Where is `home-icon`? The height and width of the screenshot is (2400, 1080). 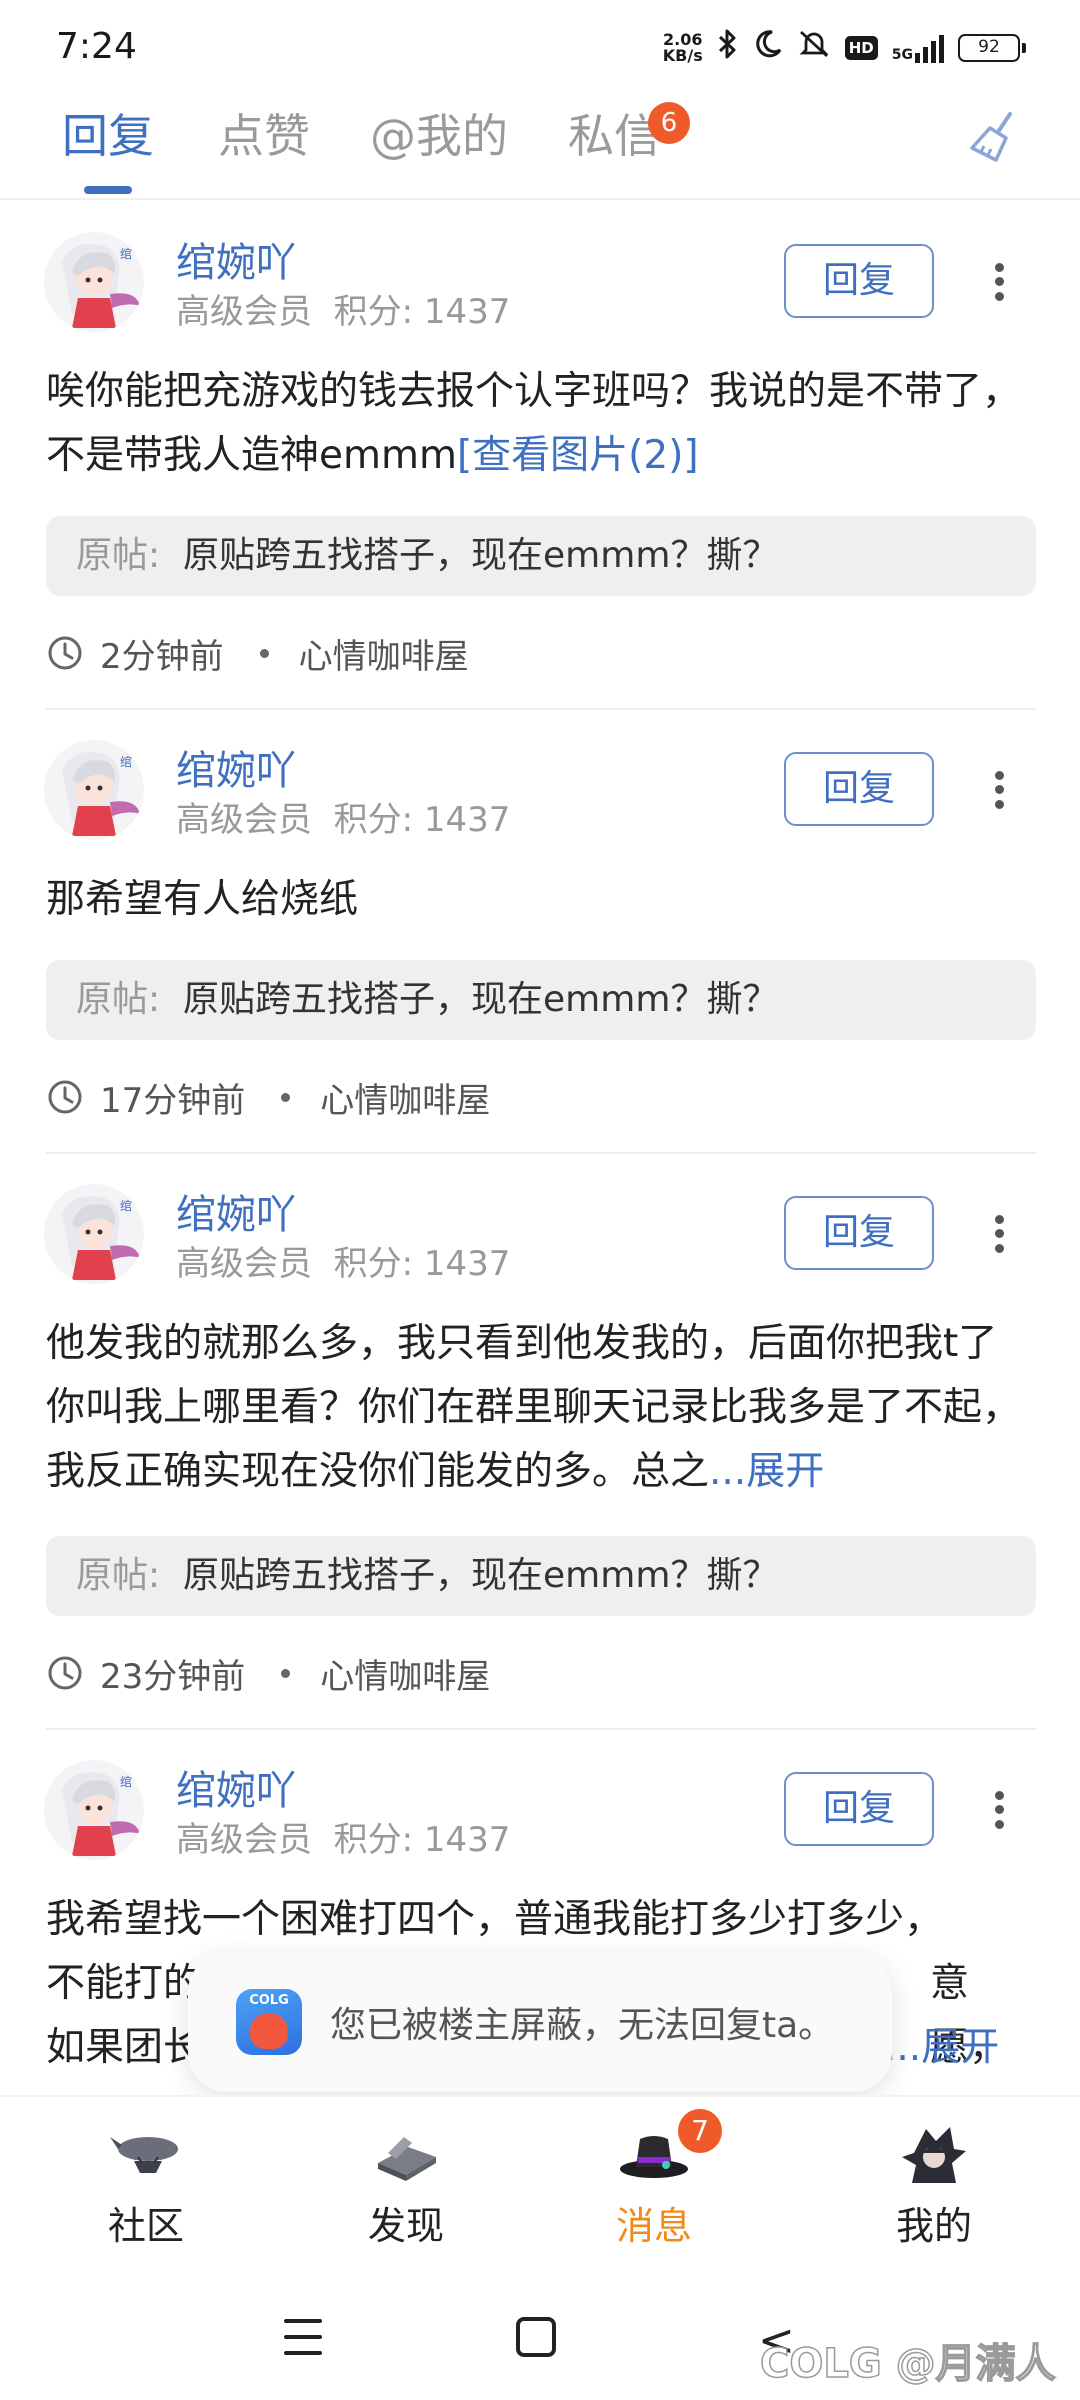
home-icon is located at coordinates (536, 2337).